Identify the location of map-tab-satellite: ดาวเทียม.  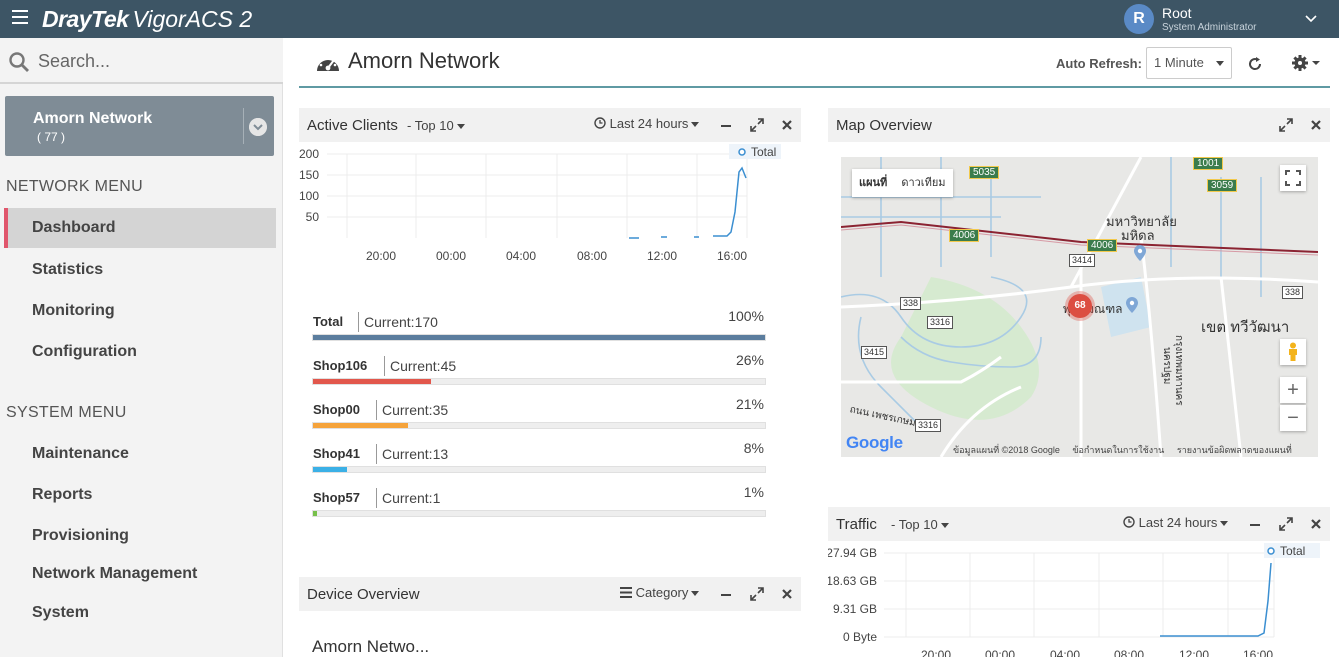
(923, 183).